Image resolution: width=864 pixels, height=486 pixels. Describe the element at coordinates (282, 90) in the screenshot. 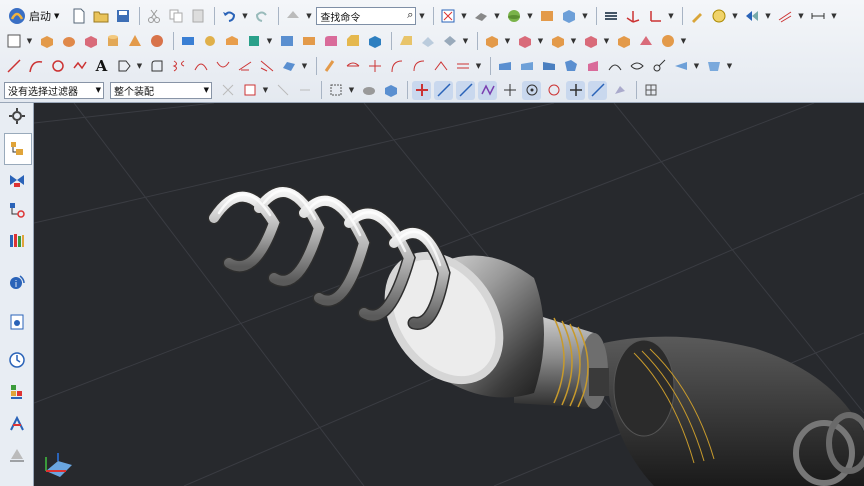

I see `select-face-button` at that location.